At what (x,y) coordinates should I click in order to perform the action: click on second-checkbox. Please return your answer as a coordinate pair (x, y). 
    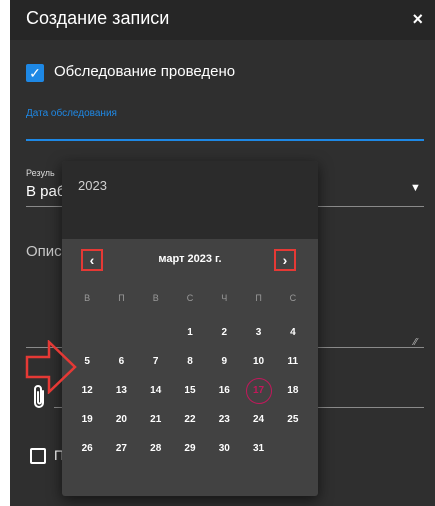
    Looking at the image, I should click on (38, 456).